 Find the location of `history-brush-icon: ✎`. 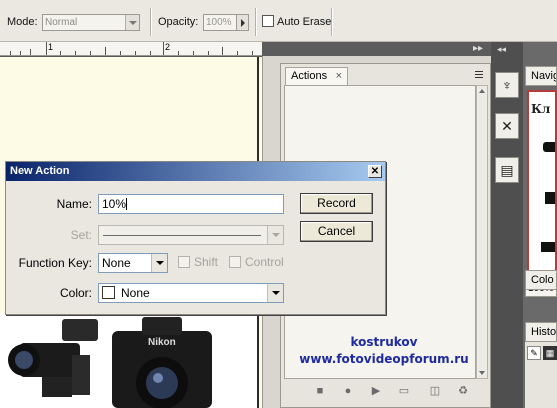

history-brush-icon: ✎ is located at coordinates (534, 353).